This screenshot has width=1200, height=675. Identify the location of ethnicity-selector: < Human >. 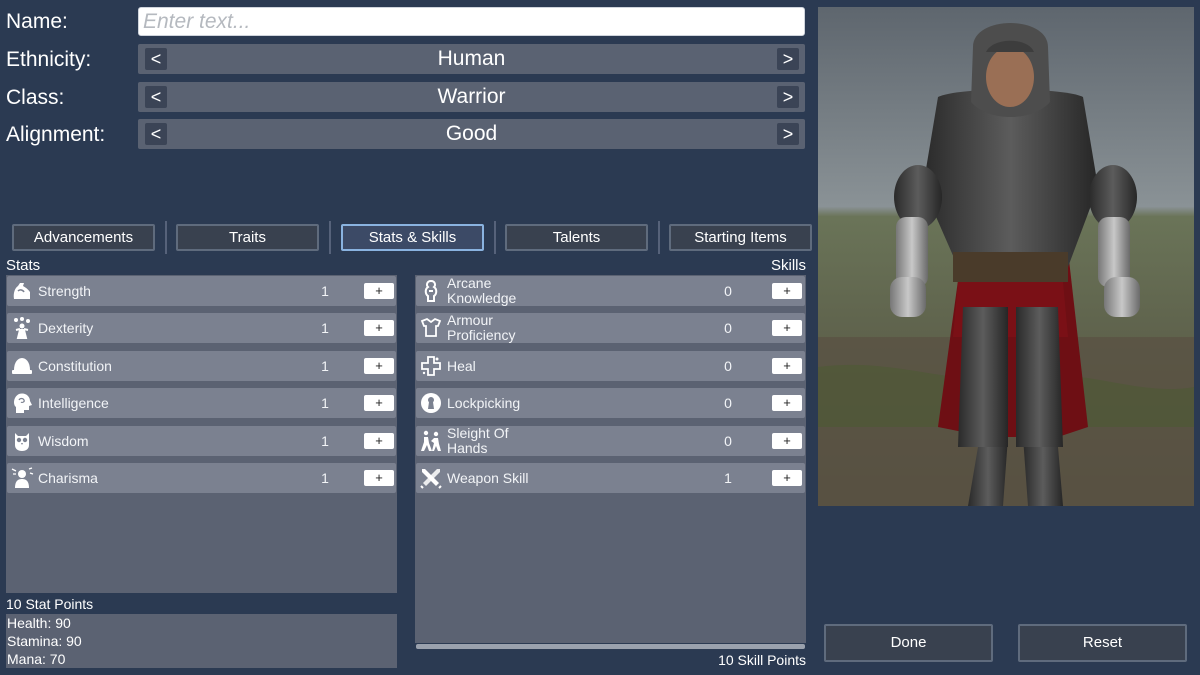
(471, 59).